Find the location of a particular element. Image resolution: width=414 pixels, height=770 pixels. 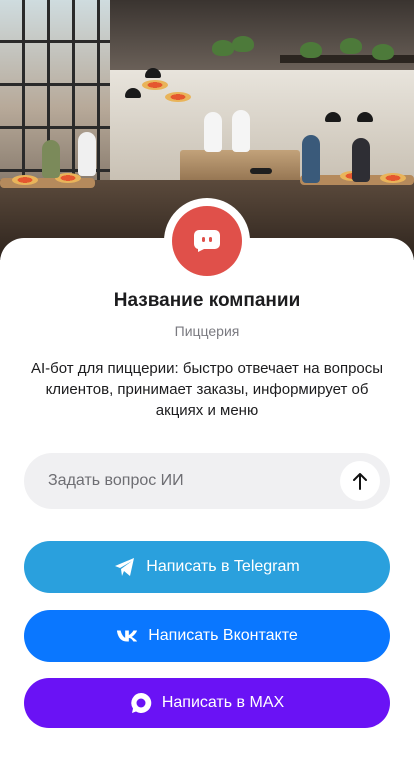

telegram-icon is located at coordinates (125, 567).